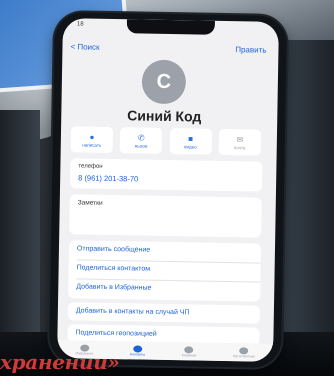  Describe the element at coordinates (240, 139) in the screenshot. I see `mail-icon: ✉` at that location.